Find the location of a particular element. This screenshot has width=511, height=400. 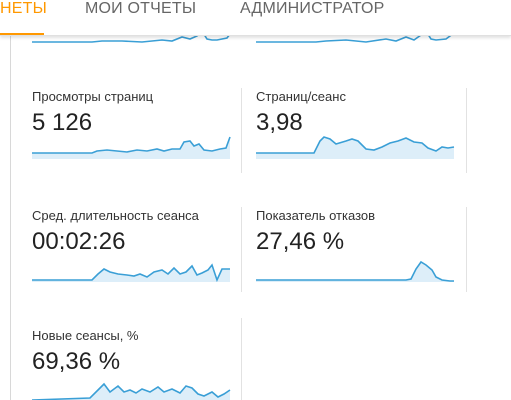

metric-tile-bounce-rate: Показатель отказов 27,46 % is located at coordinates (356, 248).